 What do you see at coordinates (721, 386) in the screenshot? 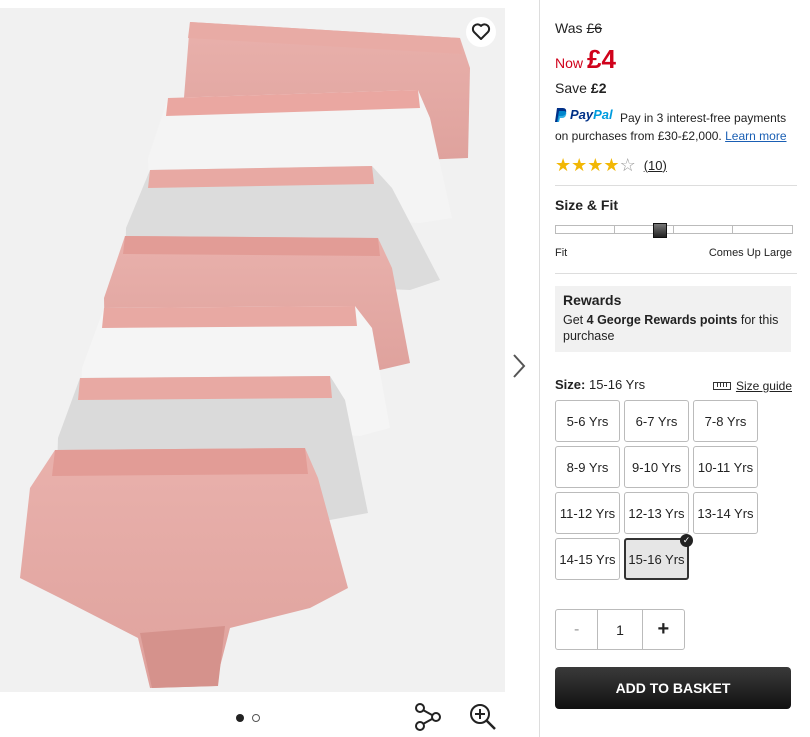
I see `ruler-icon` at bounding box center [721, 386].